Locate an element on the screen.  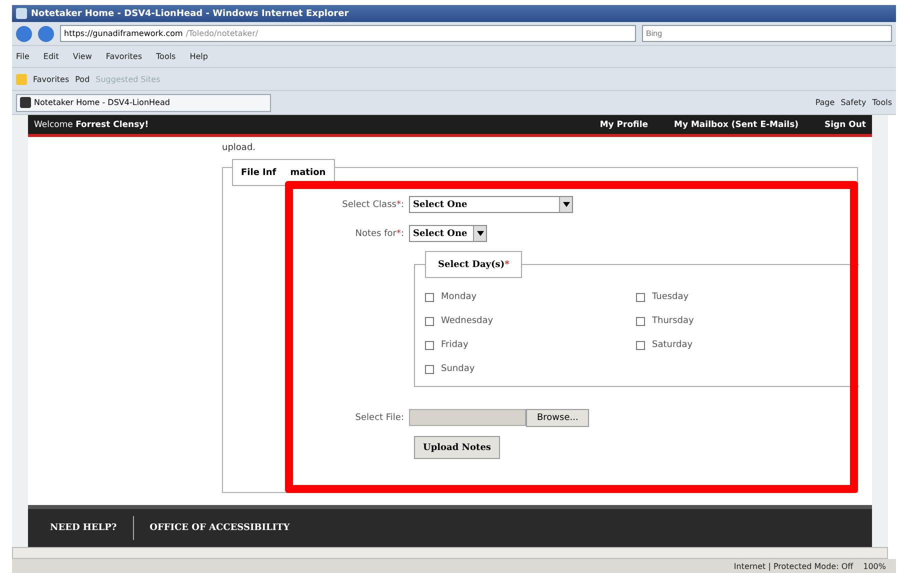
favorites-button: Favorites is located at coordinates (51, 79).